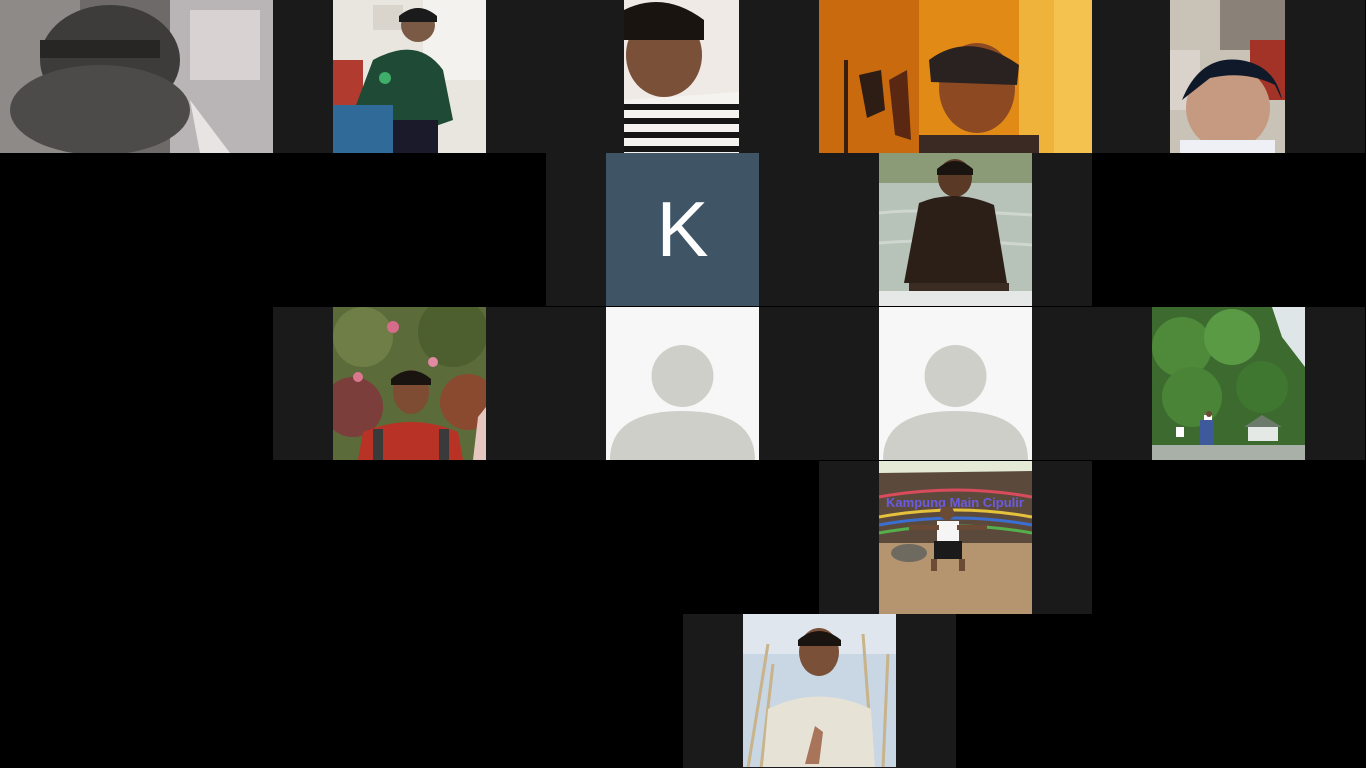  I want to click on sign-text: Kampung Main Cipulir, so click(955, 502).